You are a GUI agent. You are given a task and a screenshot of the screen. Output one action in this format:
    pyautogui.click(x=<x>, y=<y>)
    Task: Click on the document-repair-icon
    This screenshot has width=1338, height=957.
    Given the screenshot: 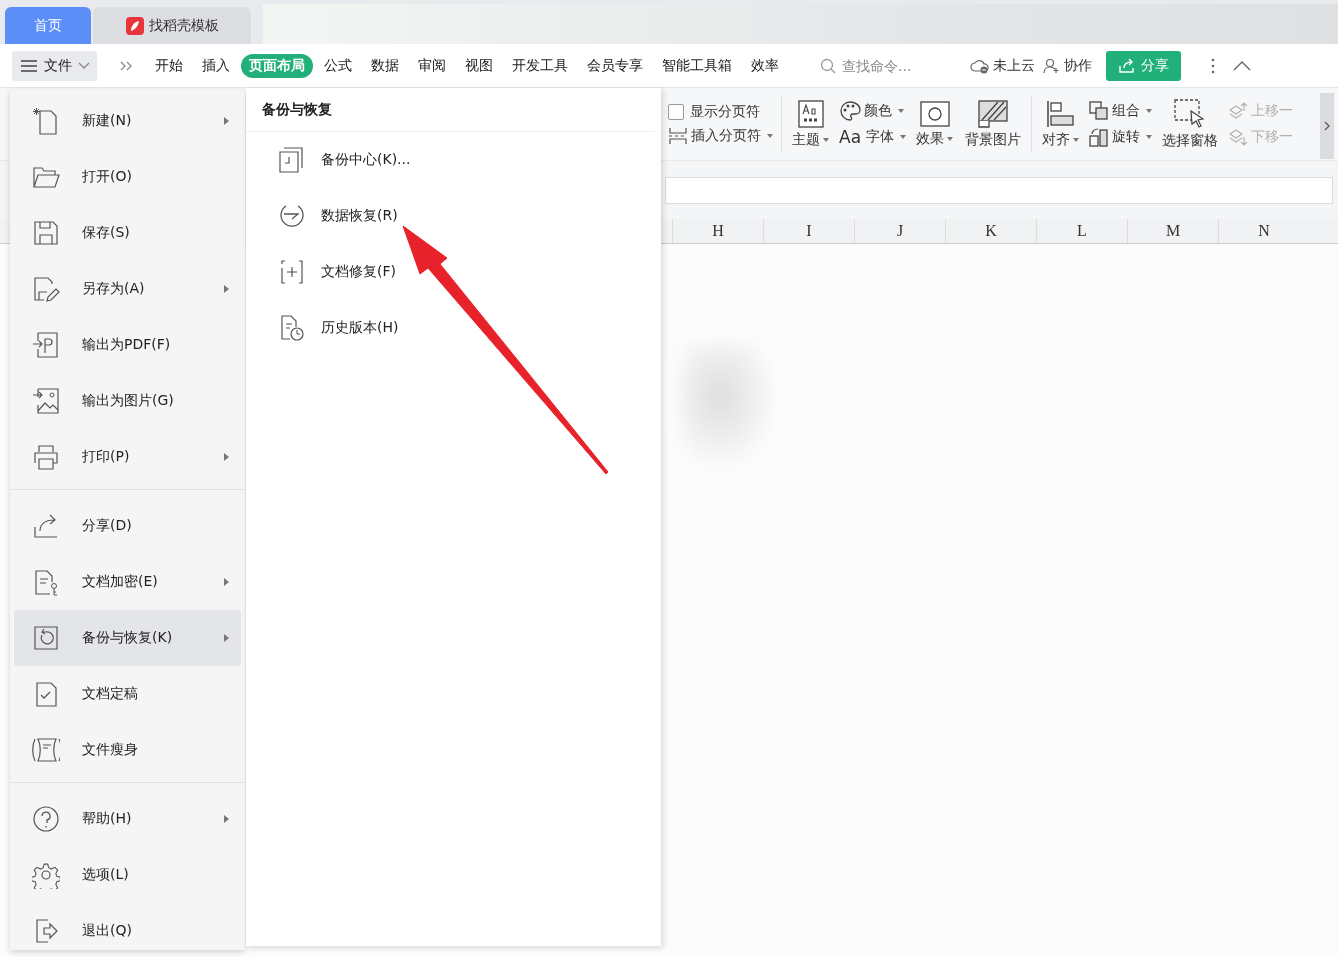 What is the action you would take?
    pyautogui.click(x=292, y=272)
    